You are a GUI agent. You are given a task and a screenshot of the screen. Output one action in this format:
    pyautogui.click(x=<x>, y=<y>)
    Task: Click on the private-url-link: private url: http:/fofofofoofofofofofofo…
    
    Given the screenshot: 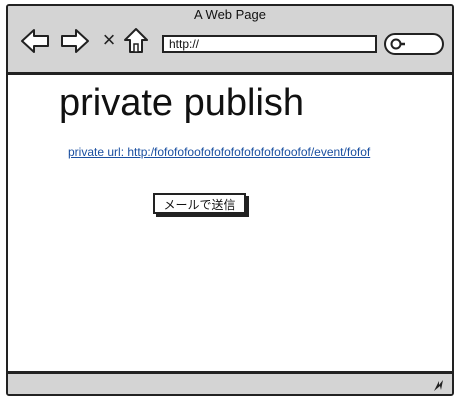 What is the action you would take?
    pyautogui.click(x=219, y=152)
    